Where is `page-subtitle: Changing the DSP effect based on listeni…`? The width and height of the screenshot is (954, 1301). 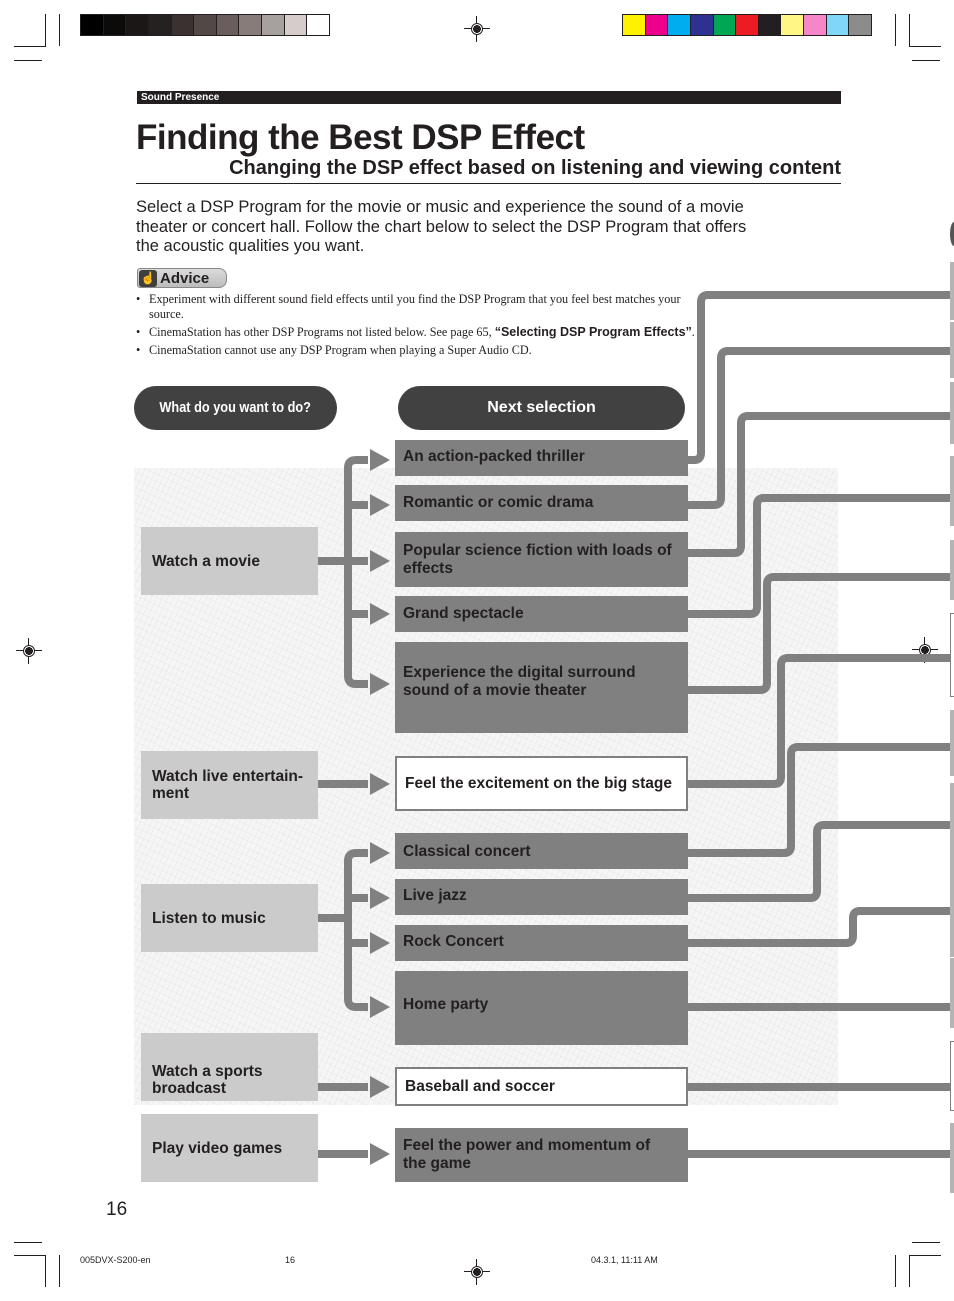 page-subtitle: Changing the DSP effect based on listeni… is located at coordinates (488, 170).